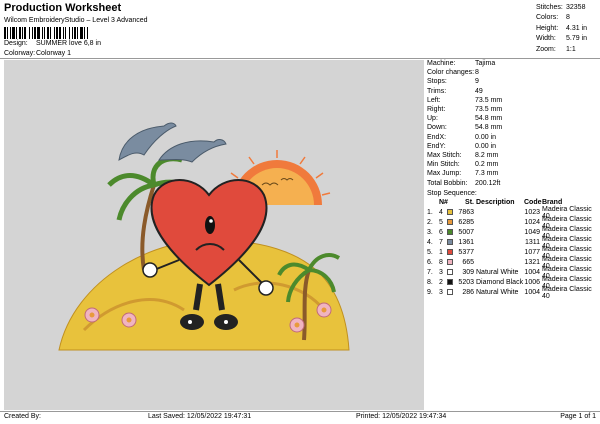  What do you see at coordinates (577, 39) in the screenshot?
I see `stat-value: 5.79 in` at bounding box center [577, 39].